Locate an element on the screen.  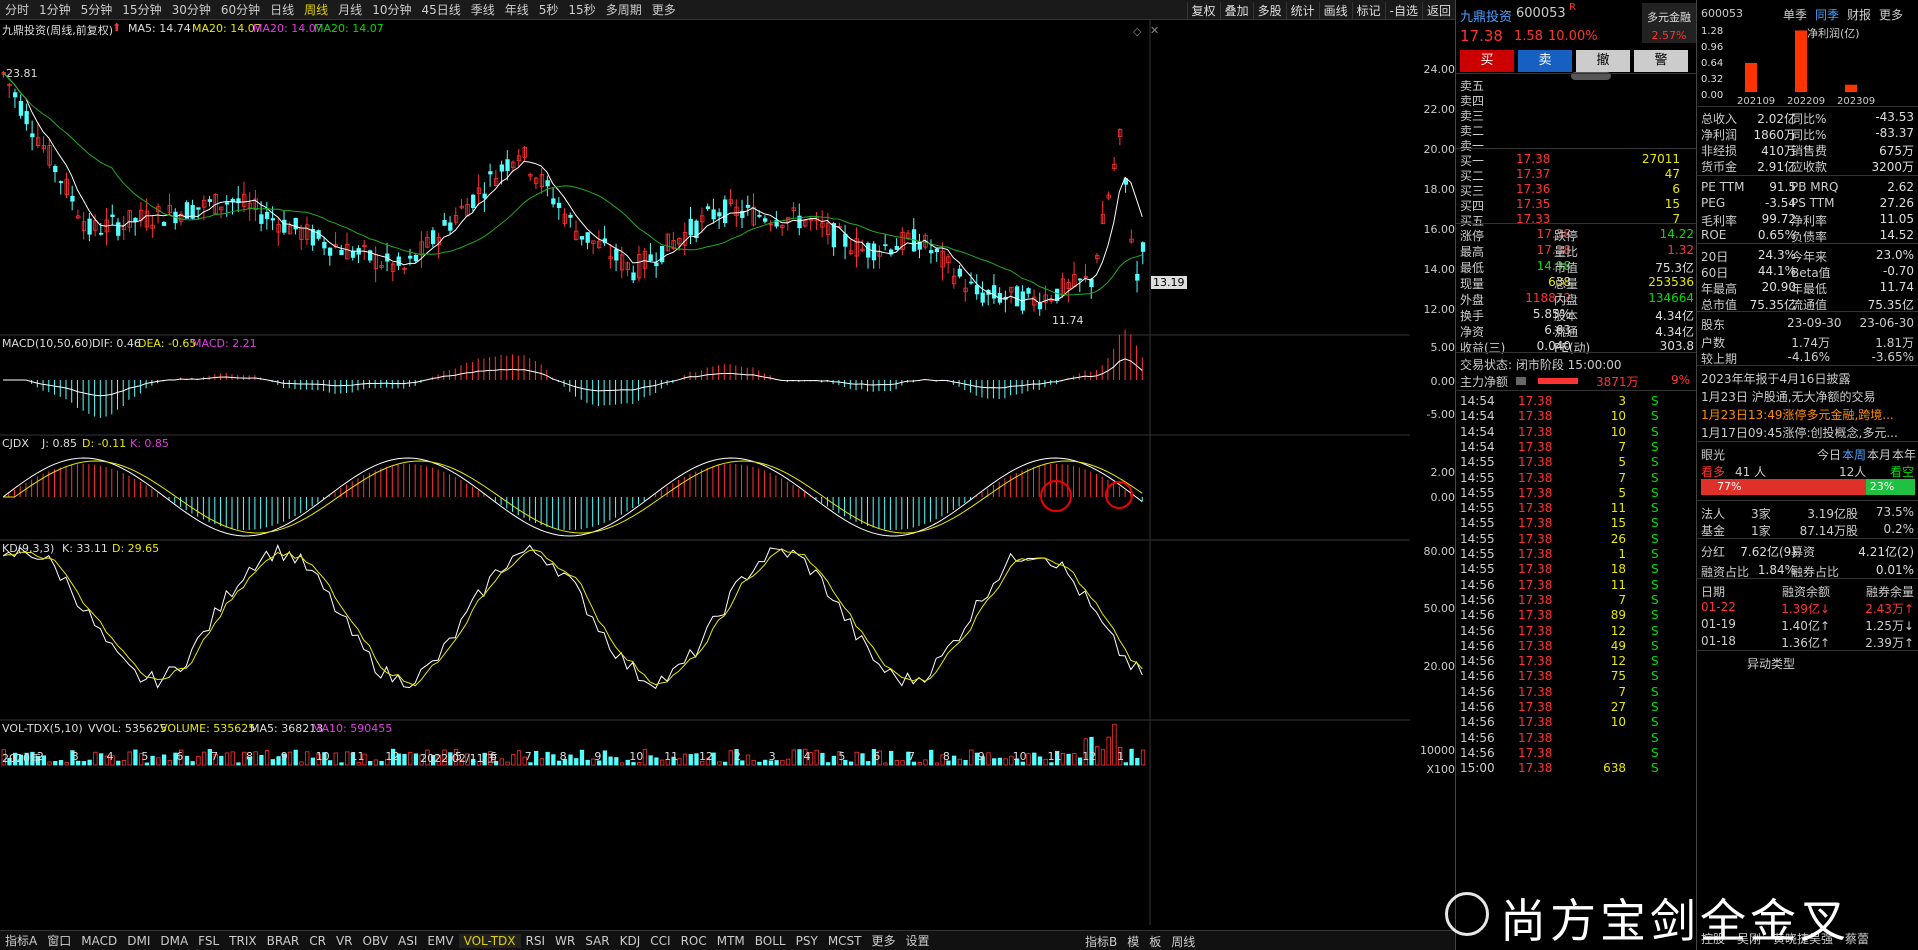
indicator-tab: WR is located at coordinates (565, 941).